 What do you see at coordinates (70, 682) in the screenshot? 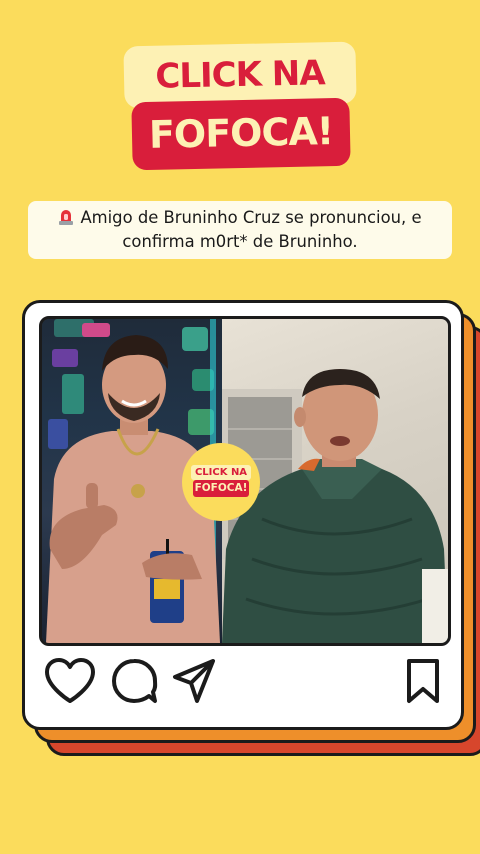
I see `heart-icon` at bounding box center [70, 682].